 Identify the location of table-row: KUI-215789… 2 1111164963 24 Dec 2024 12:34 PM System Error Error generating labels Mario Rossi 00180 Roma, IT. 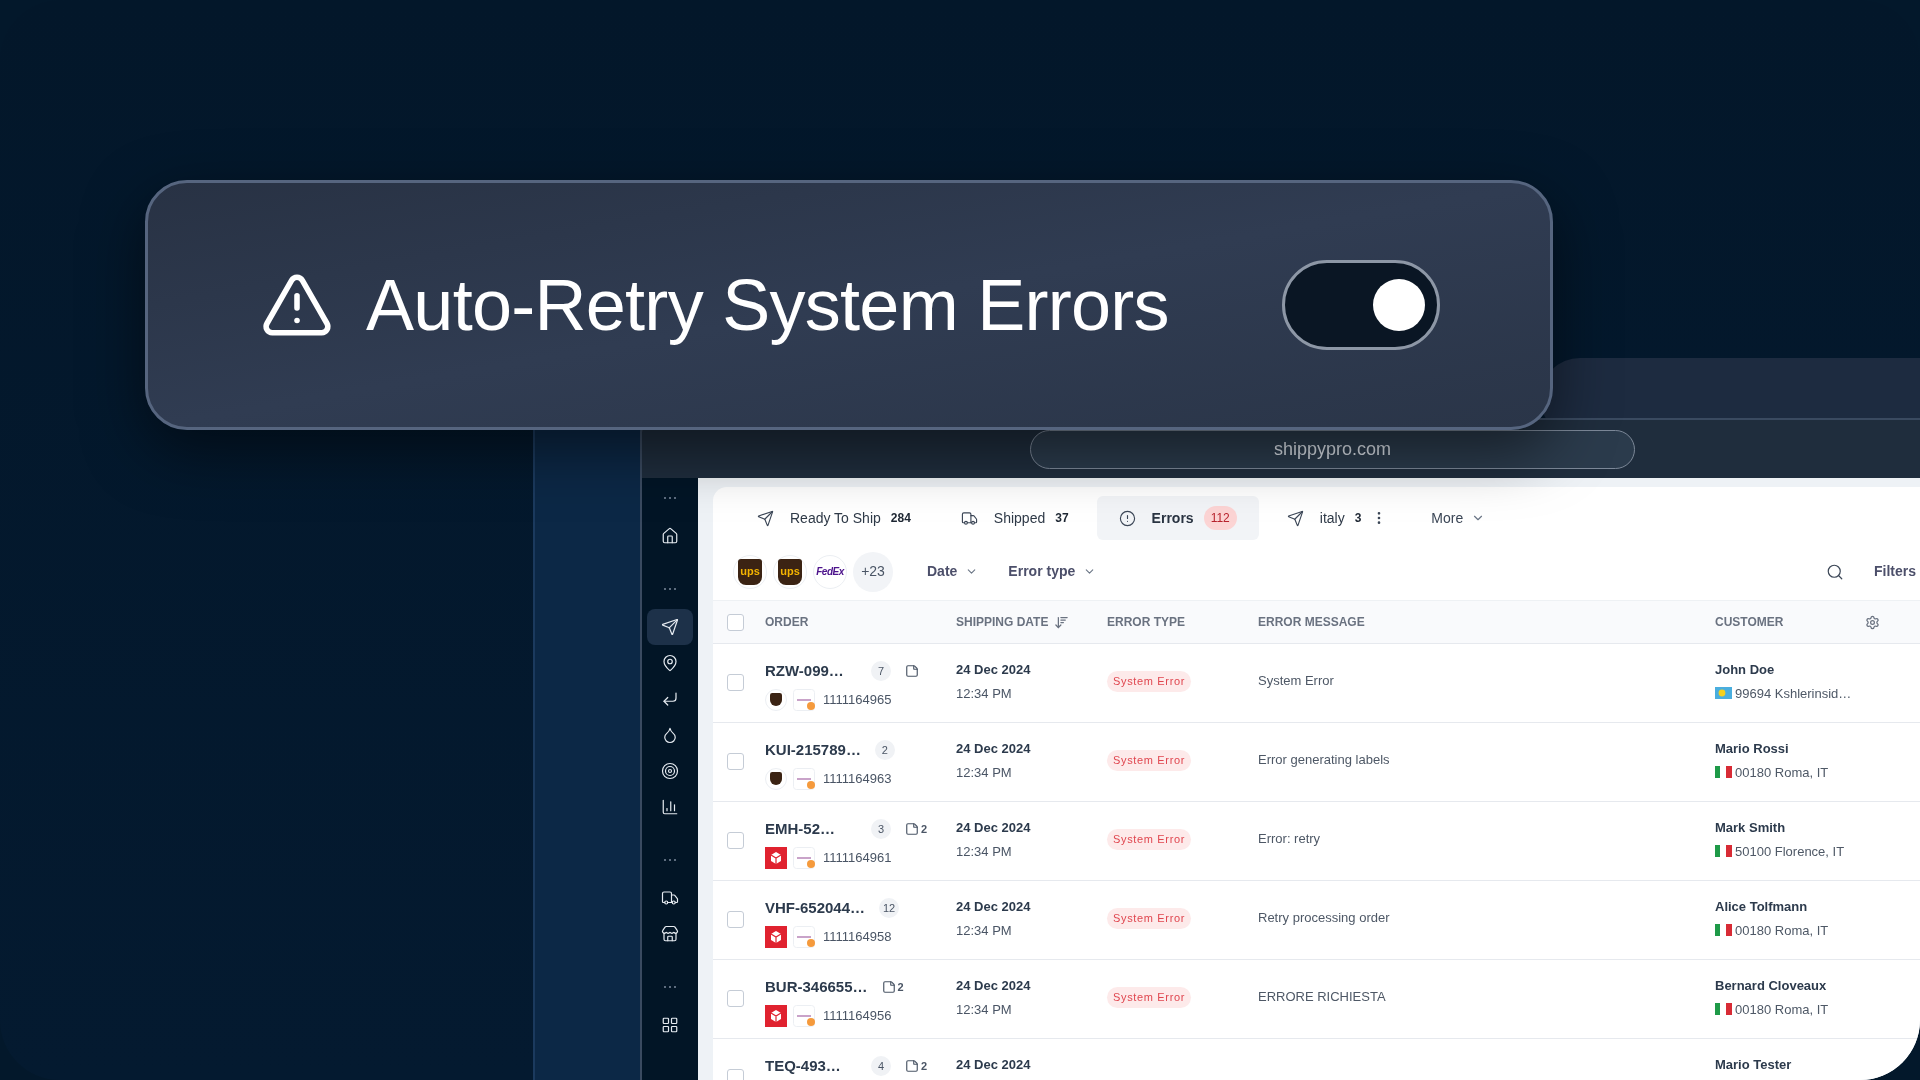
(1316, 762).